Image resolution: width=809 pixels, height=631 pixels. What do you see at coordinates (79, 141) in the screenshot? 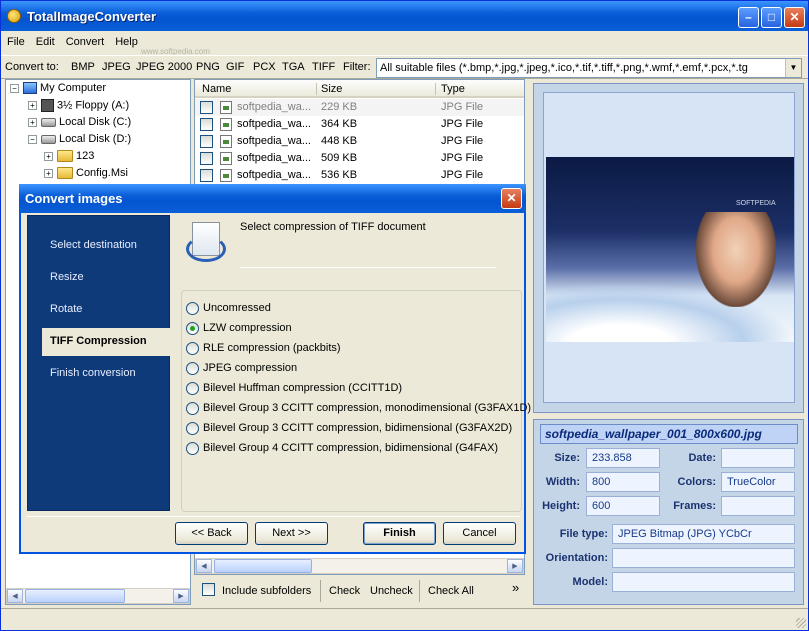
I see `tree-item-disk-d: − Local Disk (D:)` at bounding box center [79, 141].